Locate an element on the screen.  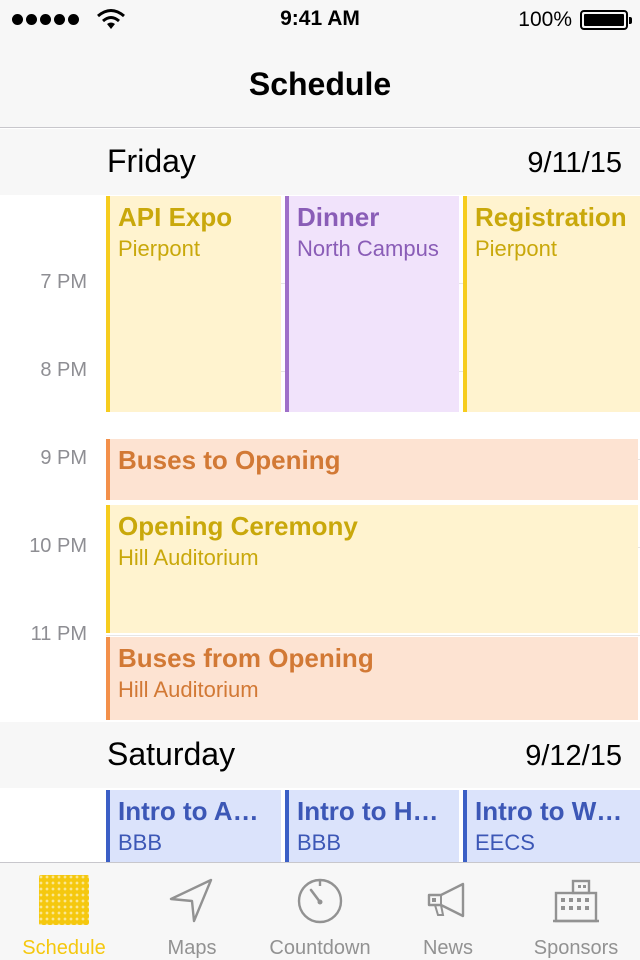
battery-icon is located at coordinates (606, 20).